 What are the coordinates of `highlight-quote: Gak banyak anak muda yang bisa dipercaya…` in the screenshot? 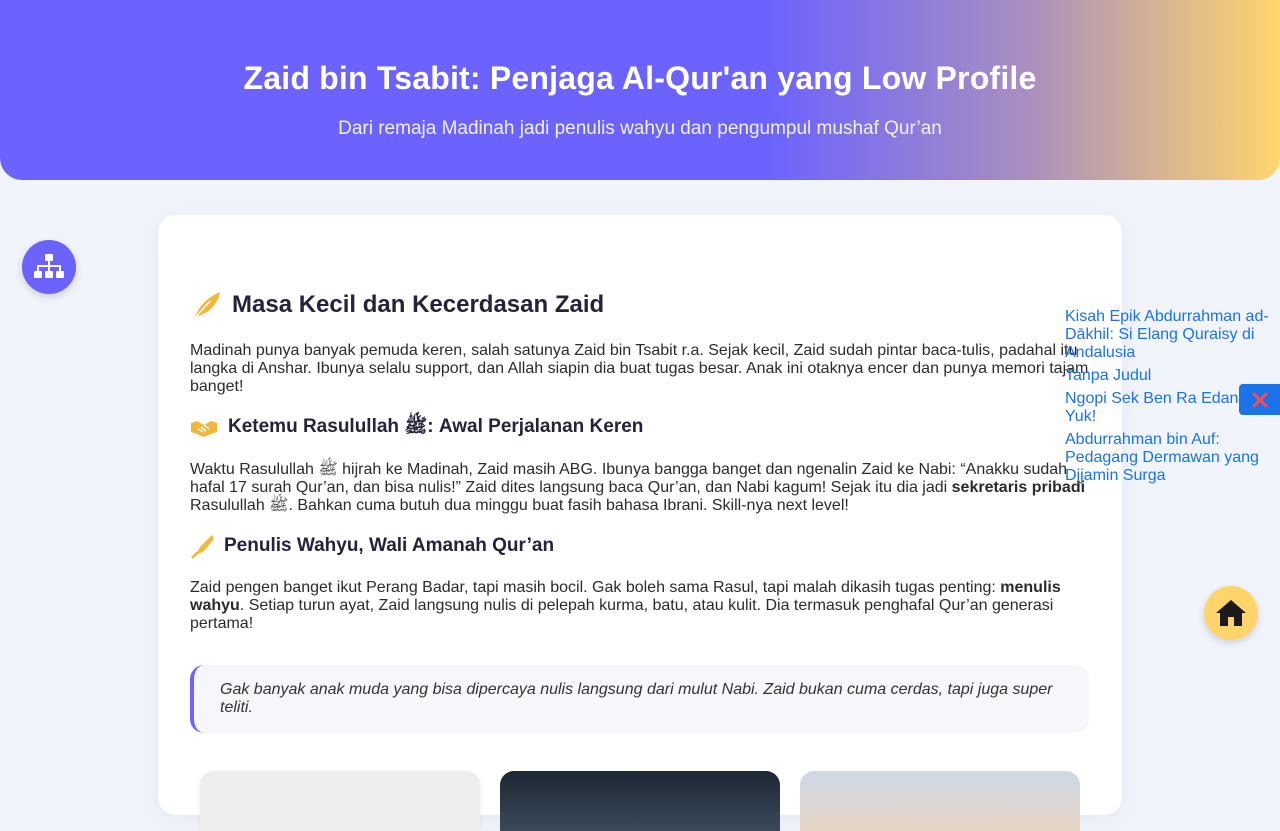 It's located at (639, 699).